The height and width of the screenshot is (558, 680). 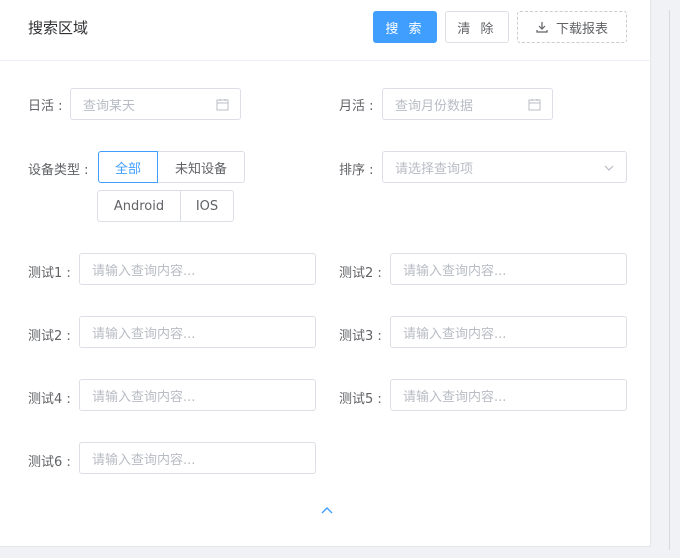 I want to click on device-option-android: Android, so click(x=139, y=206).